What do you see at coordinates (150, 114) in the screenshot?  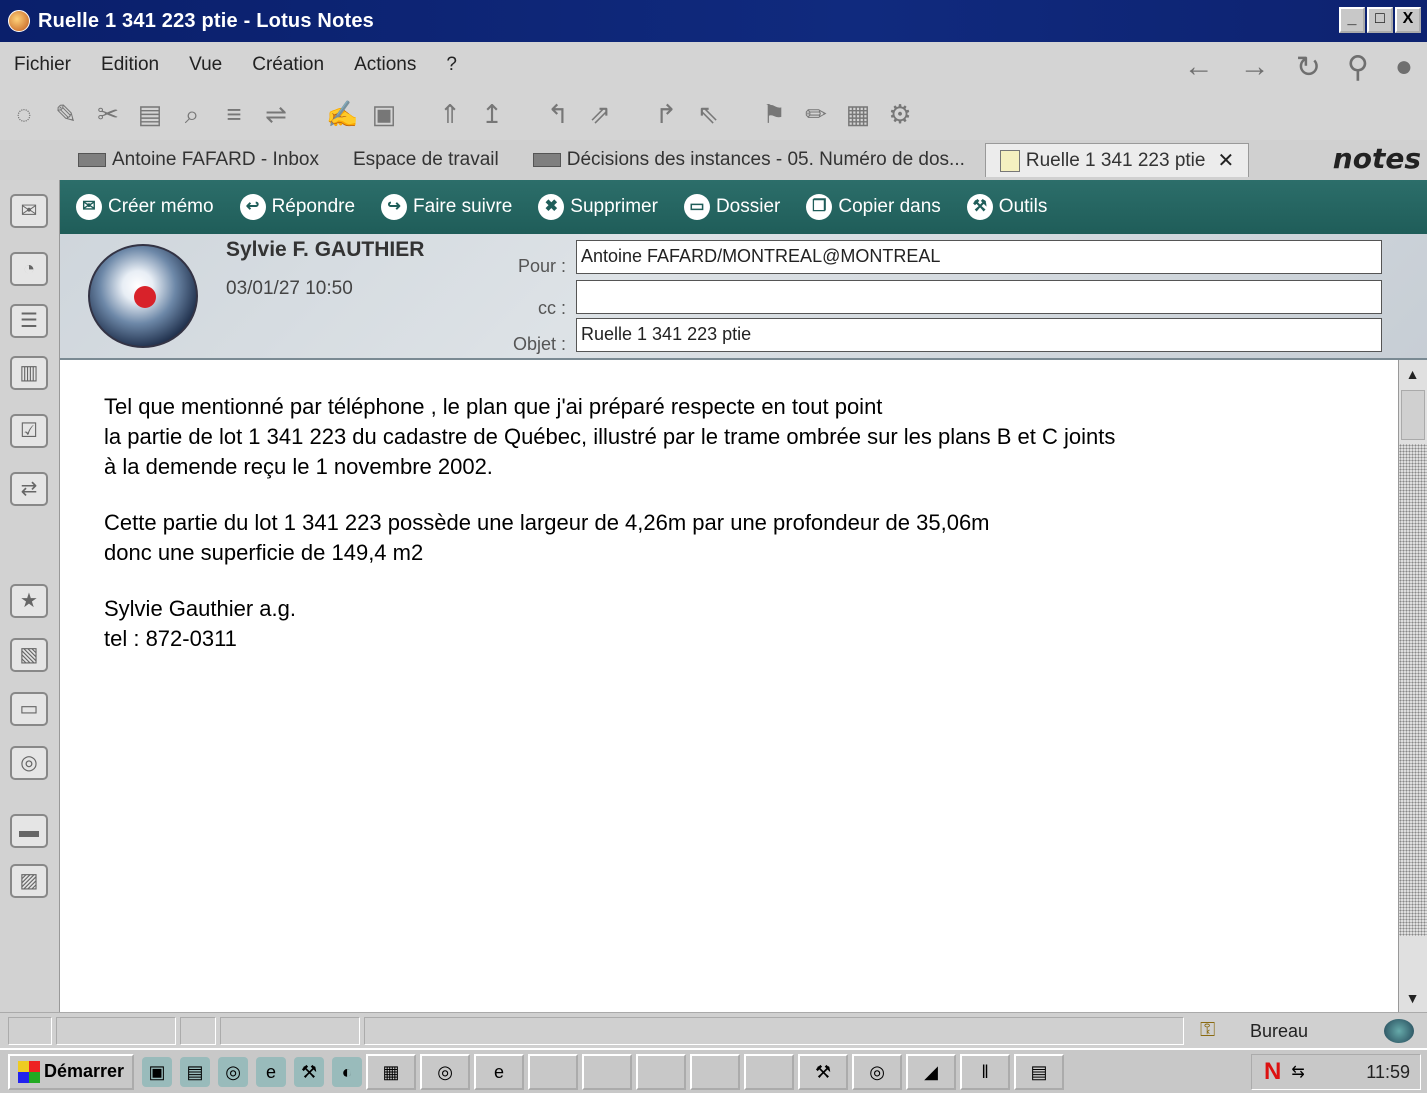 I see `paste-icon: ▤` at bounding box center [150, 114].